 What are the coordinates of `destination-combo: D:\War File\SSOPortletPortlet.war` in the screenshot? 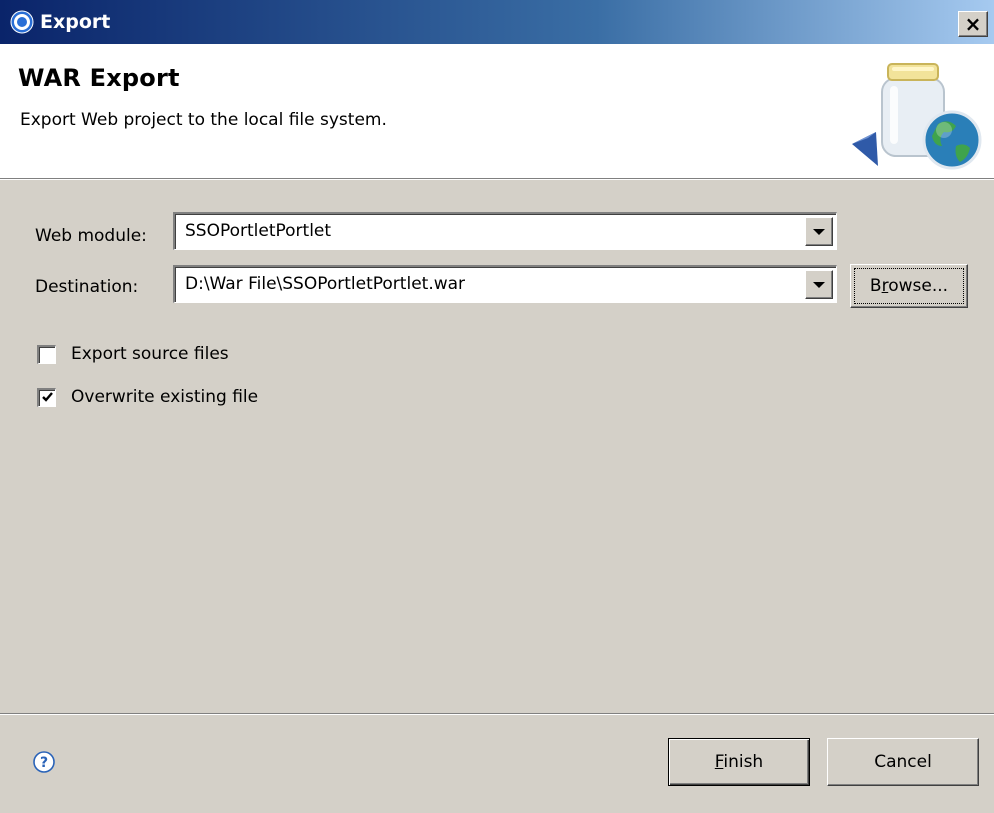 It's located at (505, 284).